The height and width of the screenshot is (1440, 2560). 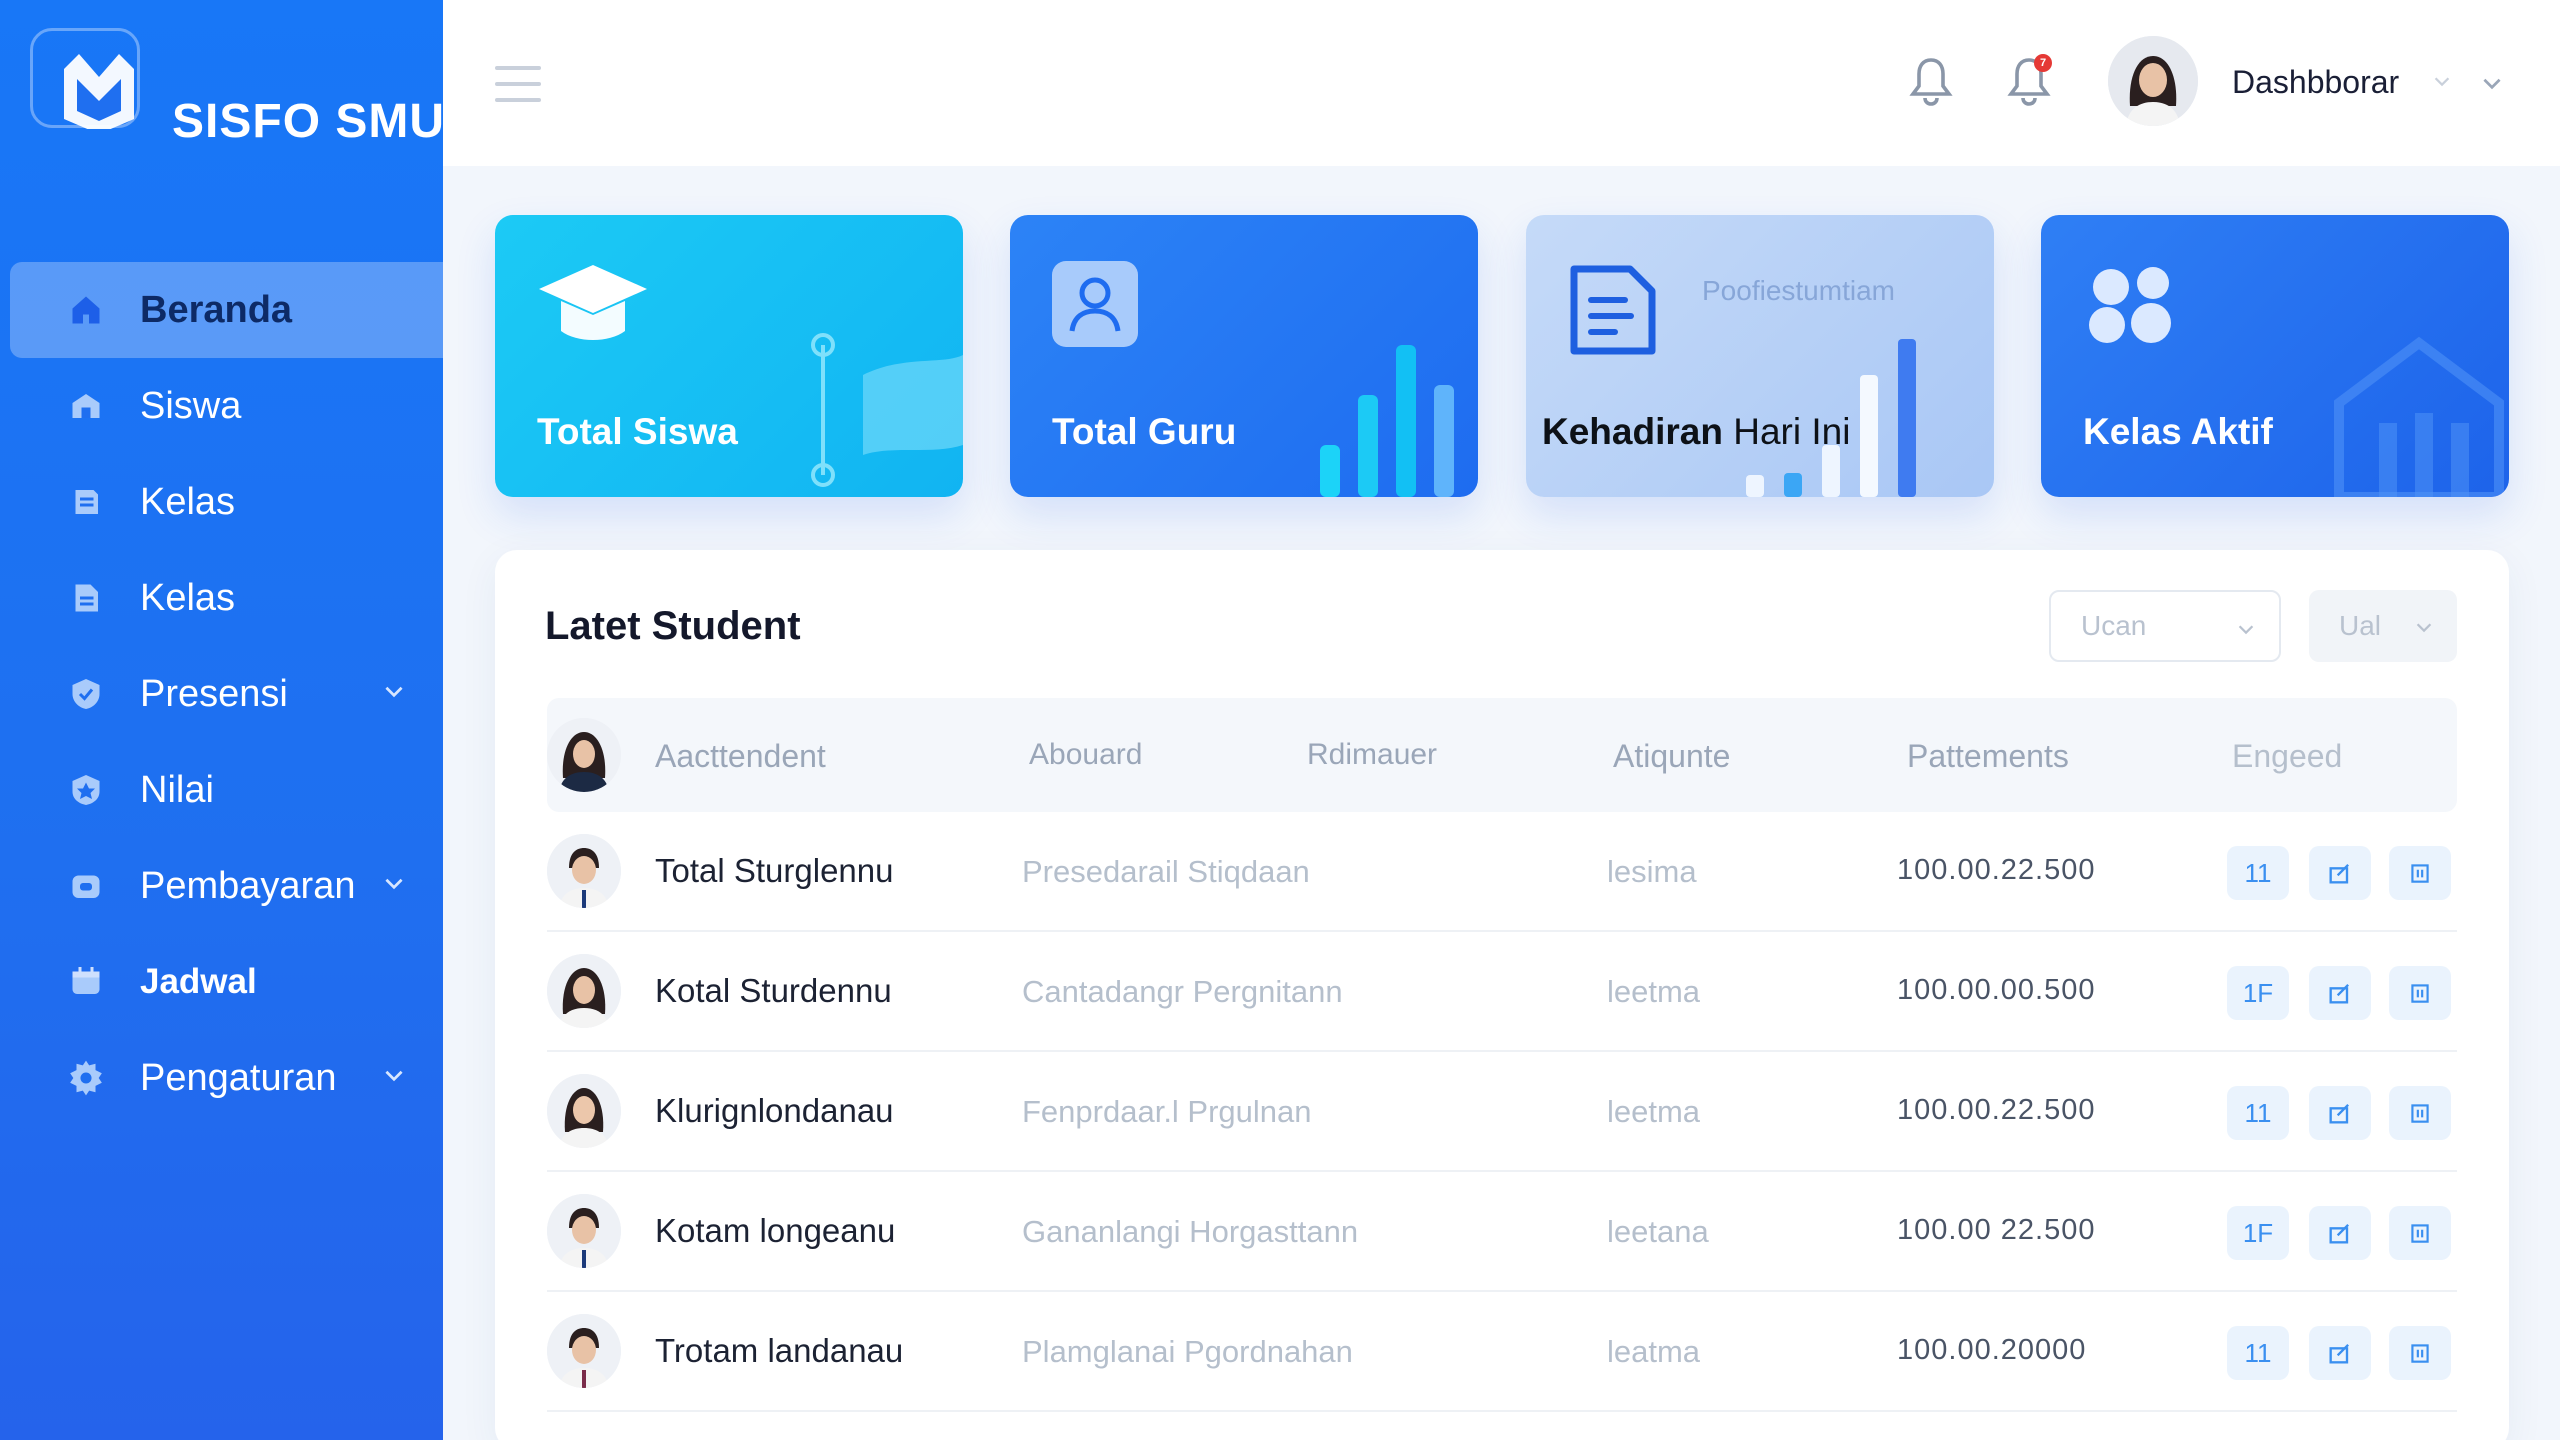 I want to click on bell-icon, so click(x=1931, y=82).